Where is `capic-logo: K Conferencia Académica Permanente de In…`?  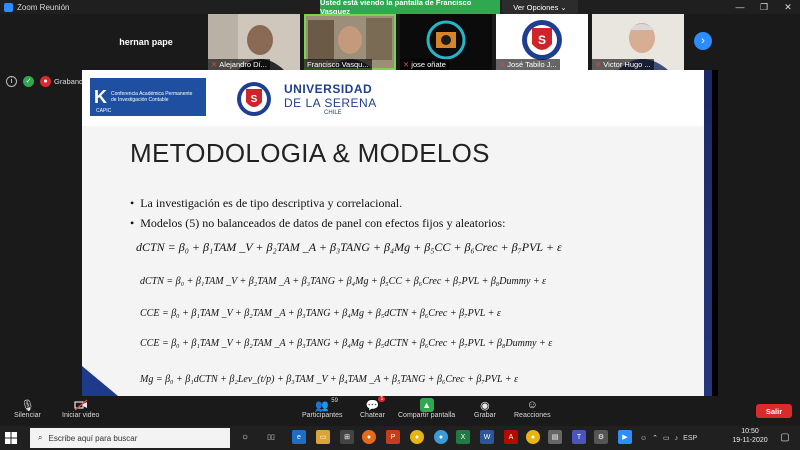 capic-logo: K Conferencia Académica Permanente de In… is located at coordinates (148, 97).